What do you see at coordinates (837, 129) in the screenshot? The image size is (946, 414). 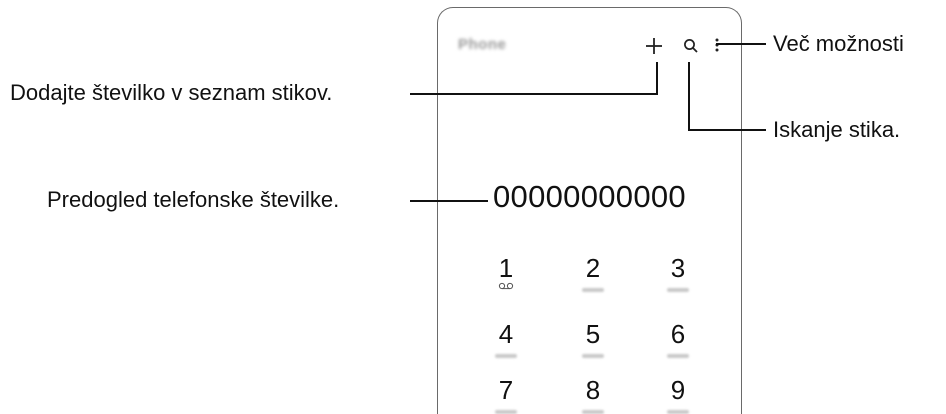 I see `search-contact-callout: Iskanje stika.` at bounding box center [837, 129].